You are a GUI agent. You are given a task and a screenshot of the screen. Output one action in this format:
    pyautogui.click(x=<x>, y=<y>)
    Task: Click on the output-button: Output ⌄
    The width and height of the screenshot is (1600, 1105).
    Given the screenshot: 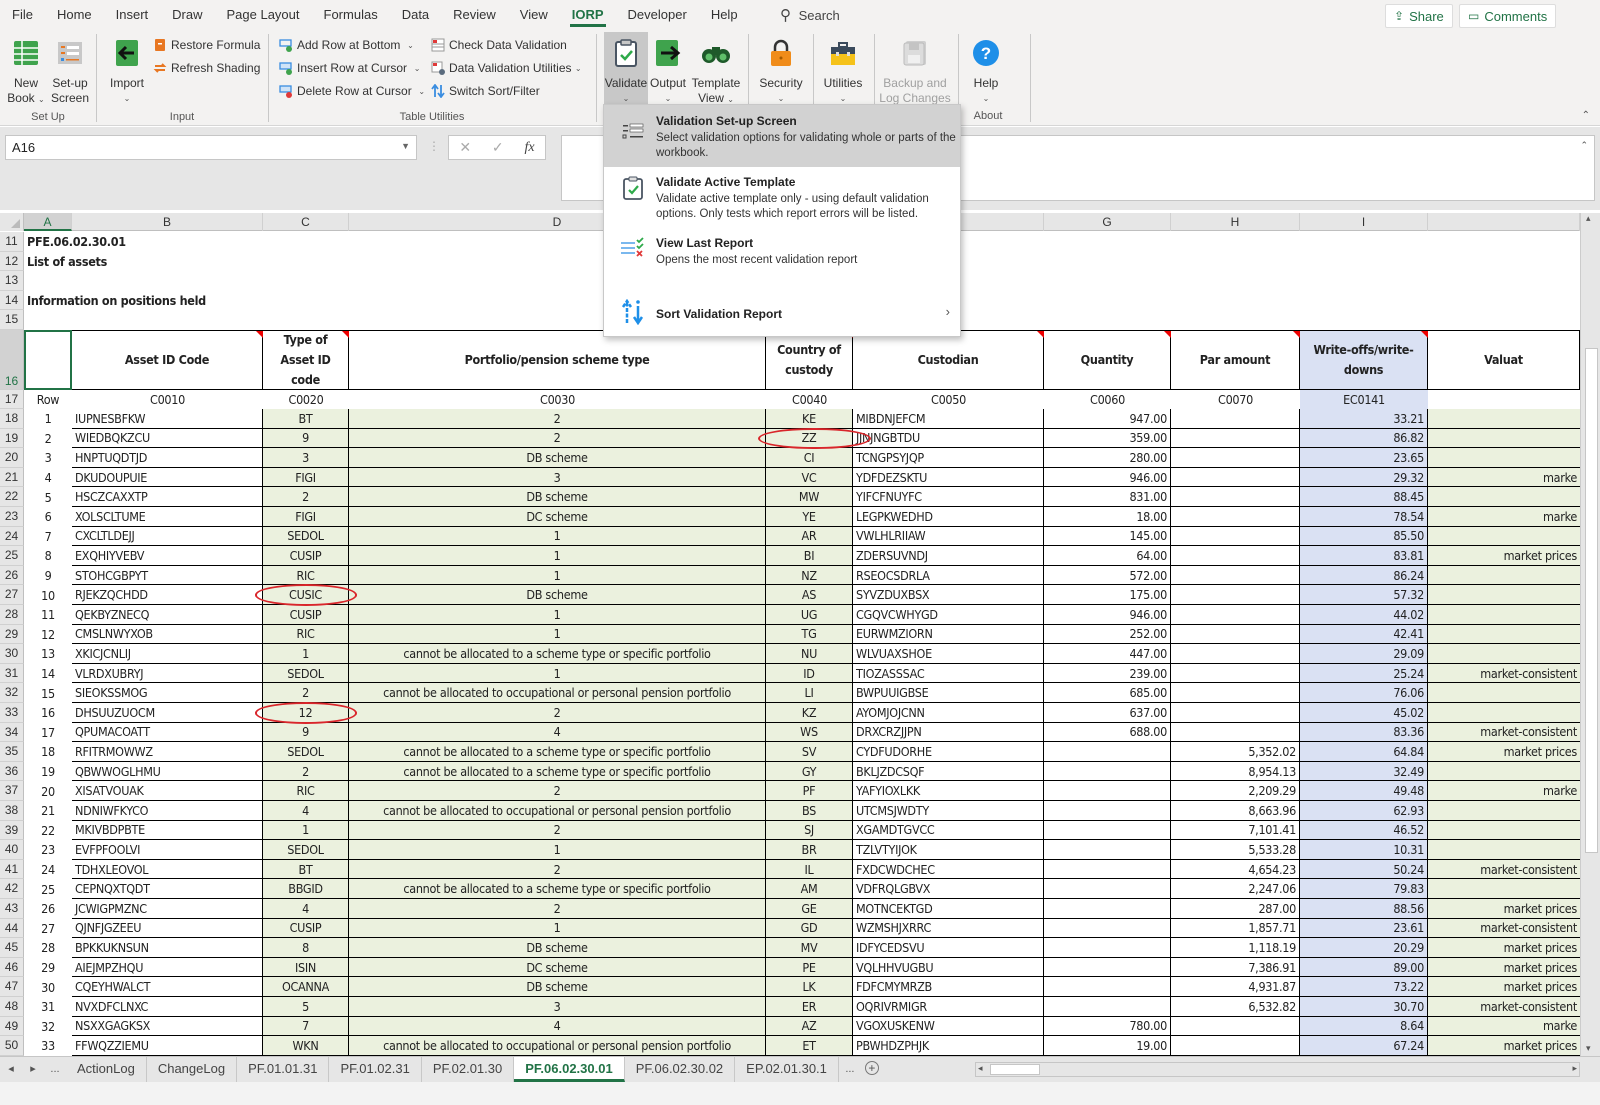 What is the action you would take?
    pyautogui.click(x=668, y=69)
    